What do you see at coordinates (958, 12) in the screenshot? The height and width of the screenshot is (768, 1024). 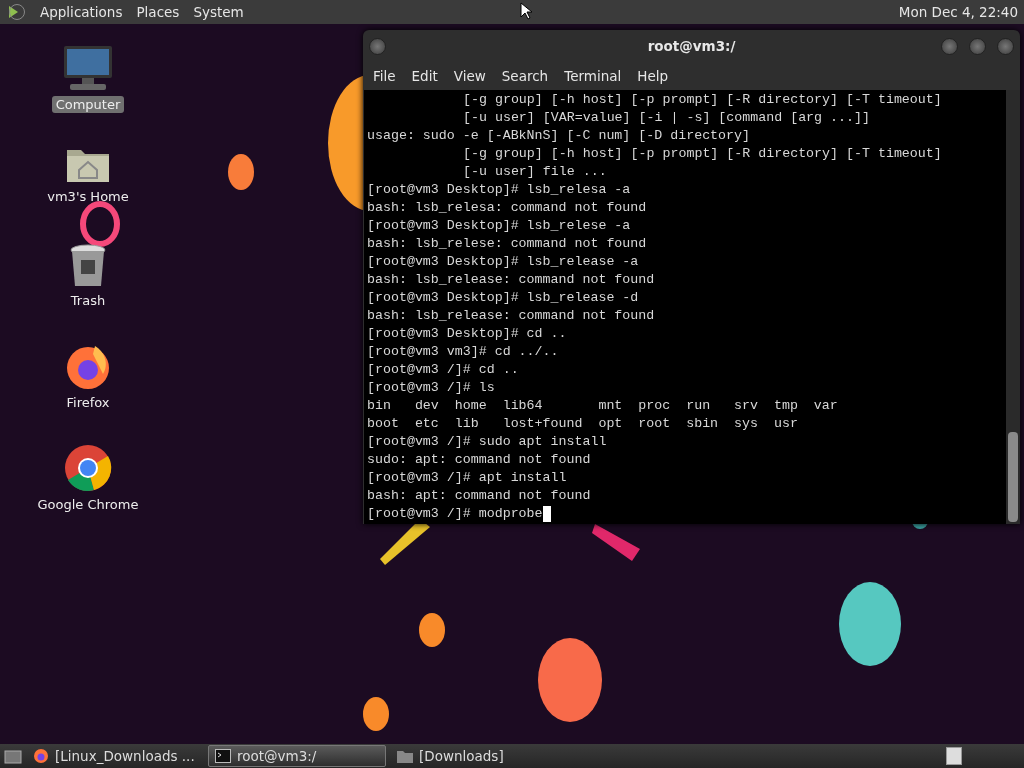 I see `clock: Mon Dec 4, 22:40` at bounding box center [958, 12].